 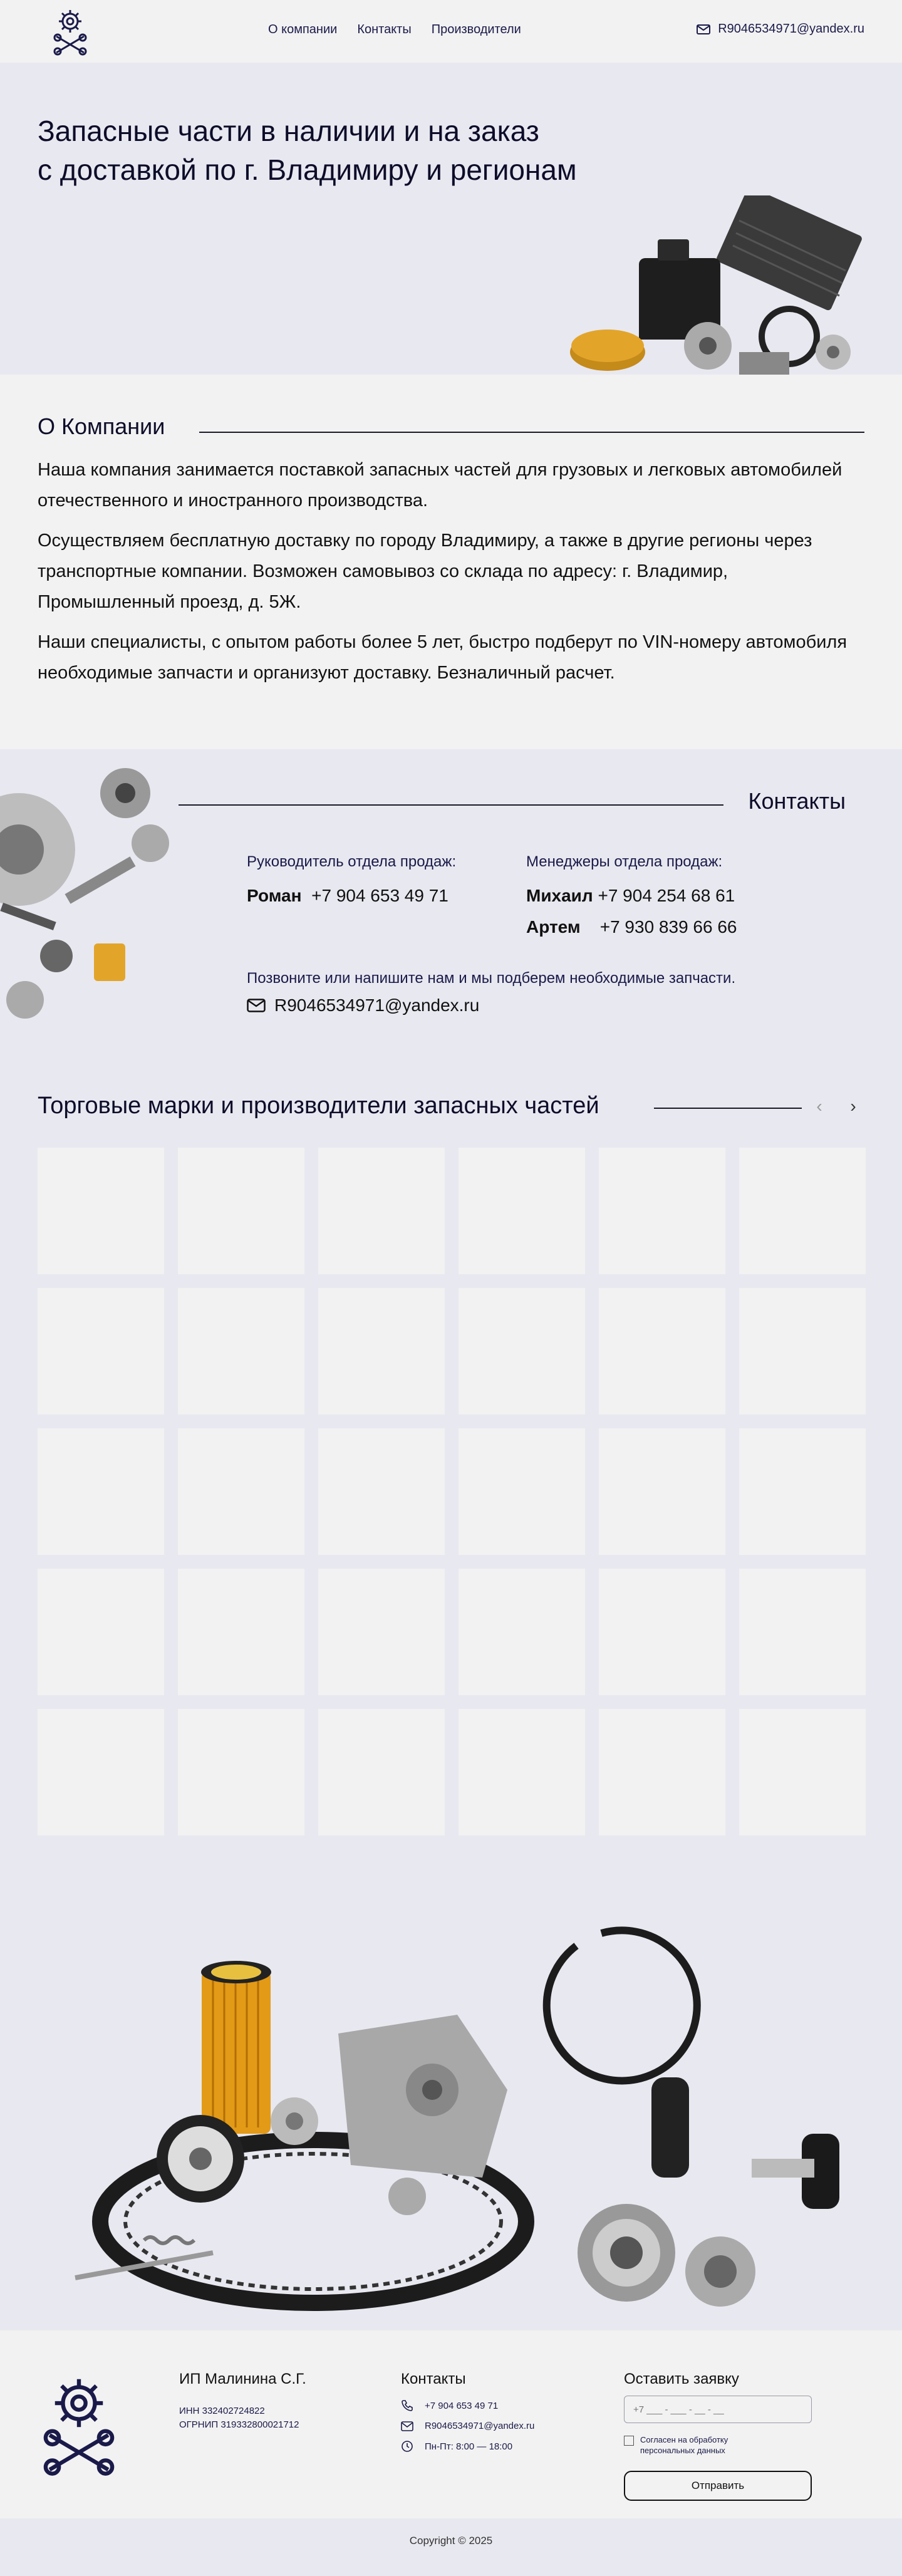 I want to click on hero-title-line2: с доставкой по г. Владимиру и регионам, so click(x=307, y=169).